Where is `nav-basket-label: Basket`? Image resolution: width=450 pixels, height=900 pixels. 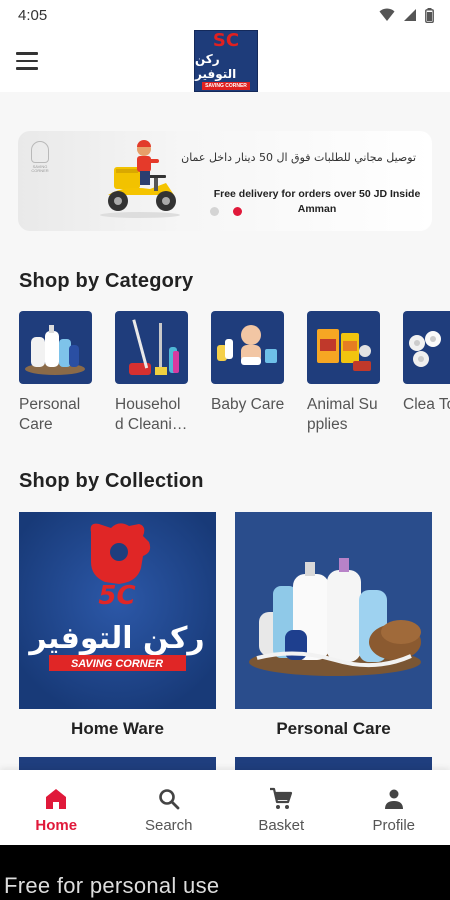 nav-basket-label: Basket is located at coordinates (281, 825).